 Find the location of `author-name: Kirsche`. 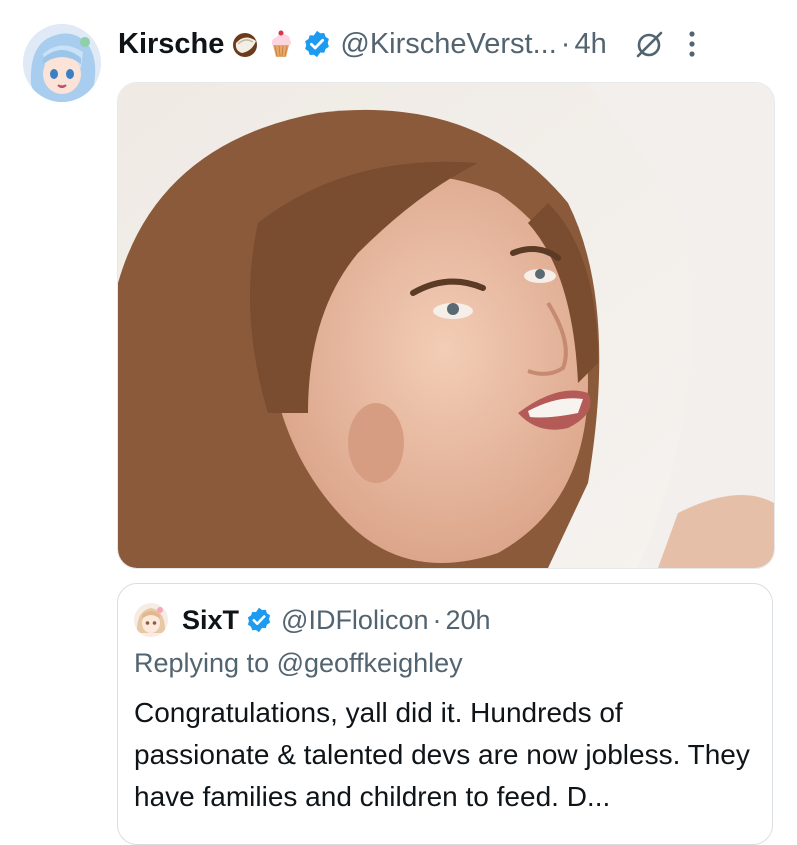

author-name: Kirsche is located at coordinates (171, 44).